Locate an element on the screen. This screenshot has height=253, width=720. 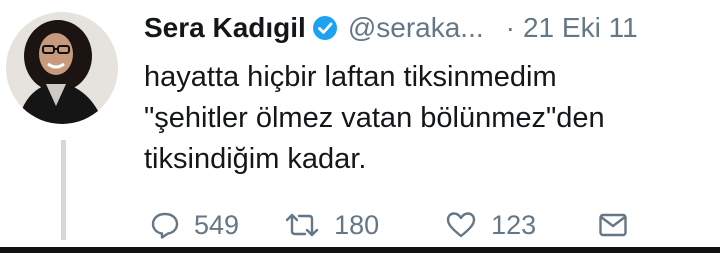
like-count: 123 is located at coordinates (514, 224).